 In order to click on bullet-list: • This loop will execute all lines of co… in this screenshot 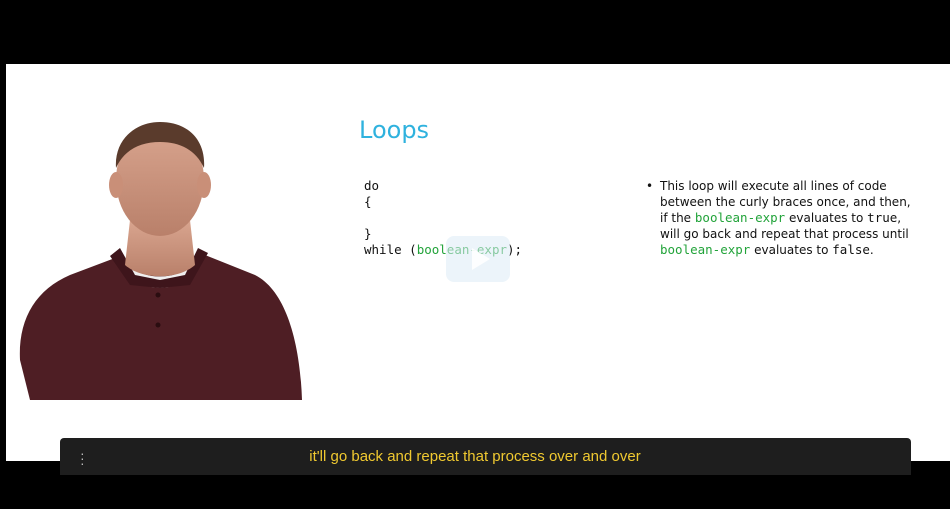, I will do `click(781, 218)`.